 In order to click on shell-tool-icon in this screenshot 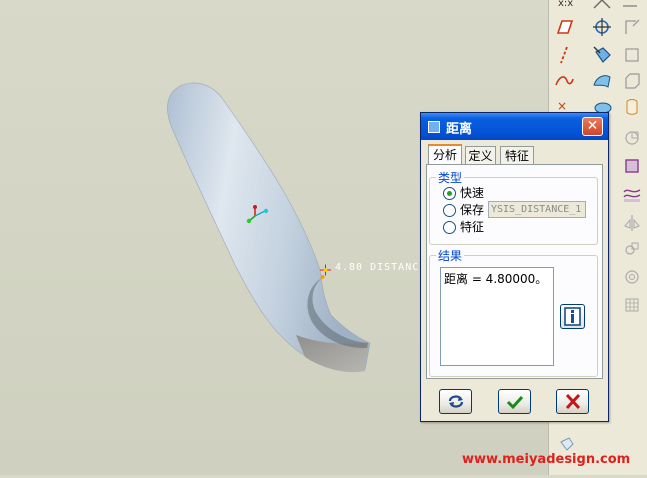, I will do `click(632, 137)`.